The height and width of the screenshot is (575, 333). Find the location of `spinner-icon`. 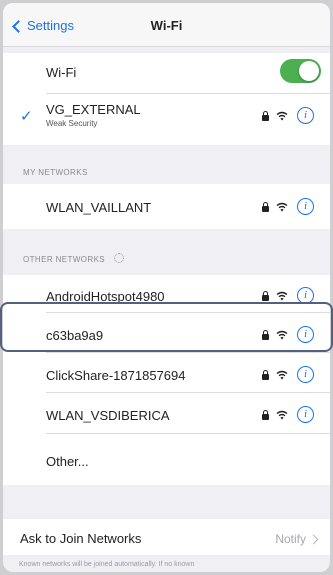

spinner-icon is located at coordinates (119, 258).